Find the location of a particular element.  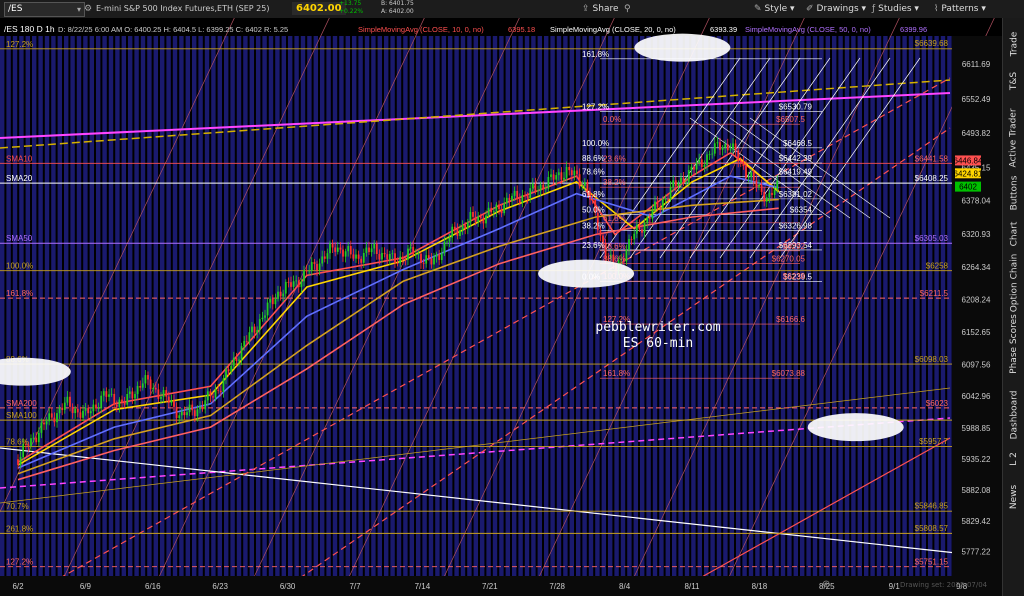

price-badge-text: 6446.84 is located at coordinates (968, 160).